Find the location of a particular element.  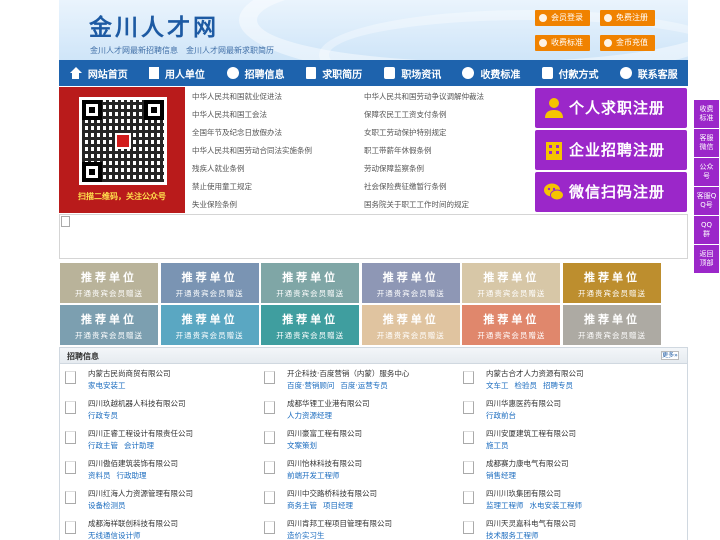

side-menu-item: 公众号 is located at coordinates (706, 172).